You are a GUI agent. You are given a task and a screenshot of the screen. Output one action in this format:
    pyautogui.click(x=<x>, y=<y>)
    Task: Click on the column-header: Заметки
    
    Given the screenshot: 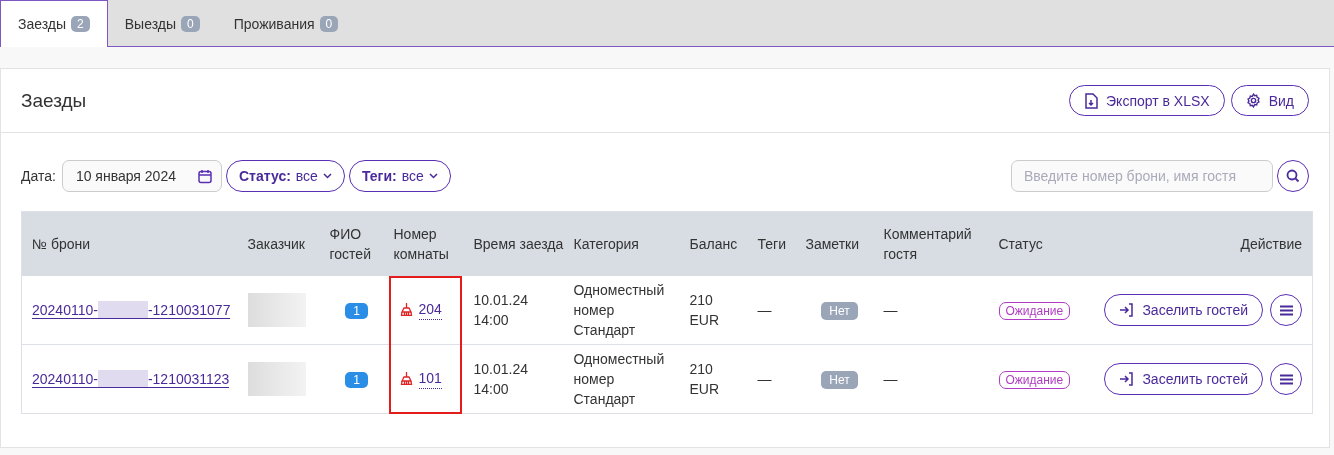 What is the action you would take?
    pyautogui.click(x=832, y=244)
    